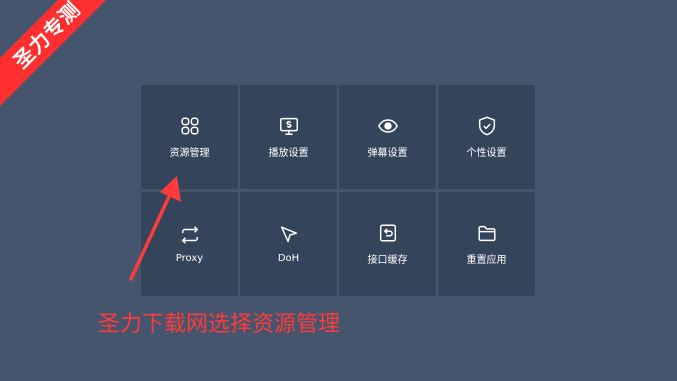 This screenshot has width=677, height=381. What do you see at coordinates (486, 126) in the screenshot?
I see `shield-check-icon` at bounding box center [486, 126].